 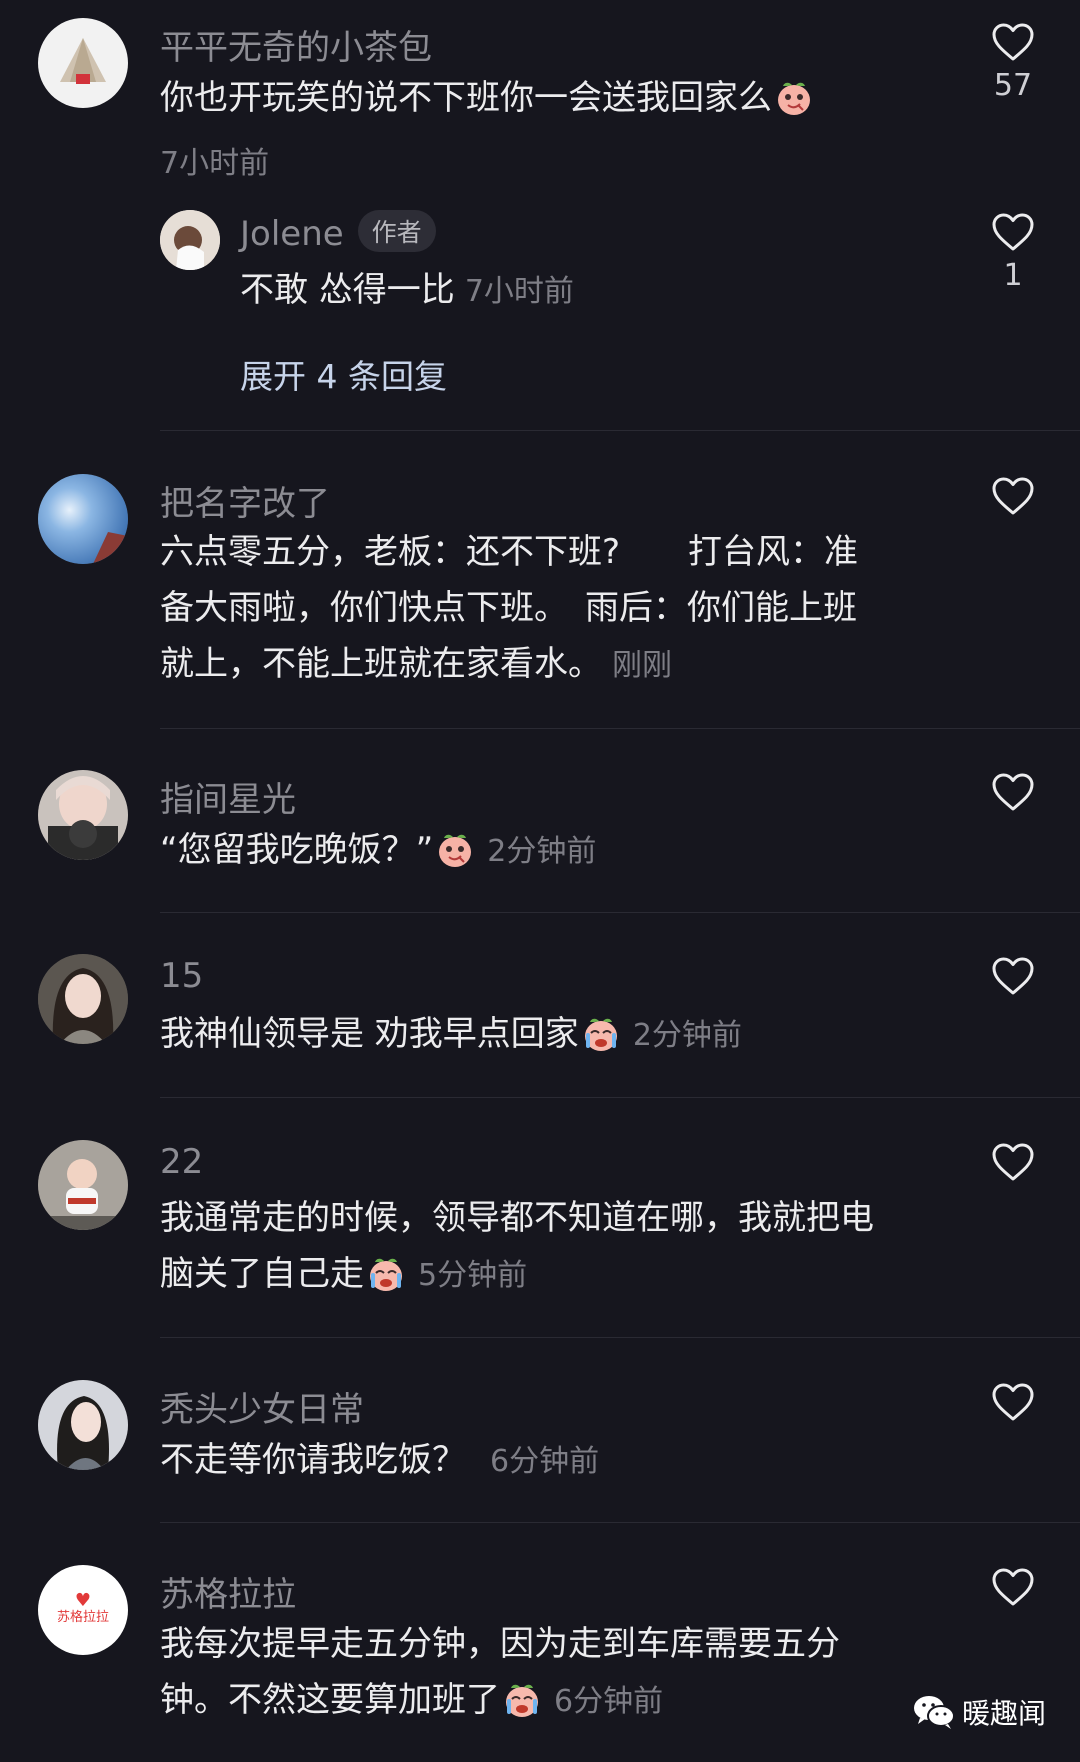 I want to click on comment-text: 我神仙领导是 劝我早点回家 2分钟前, so click(x=550, y=1035).